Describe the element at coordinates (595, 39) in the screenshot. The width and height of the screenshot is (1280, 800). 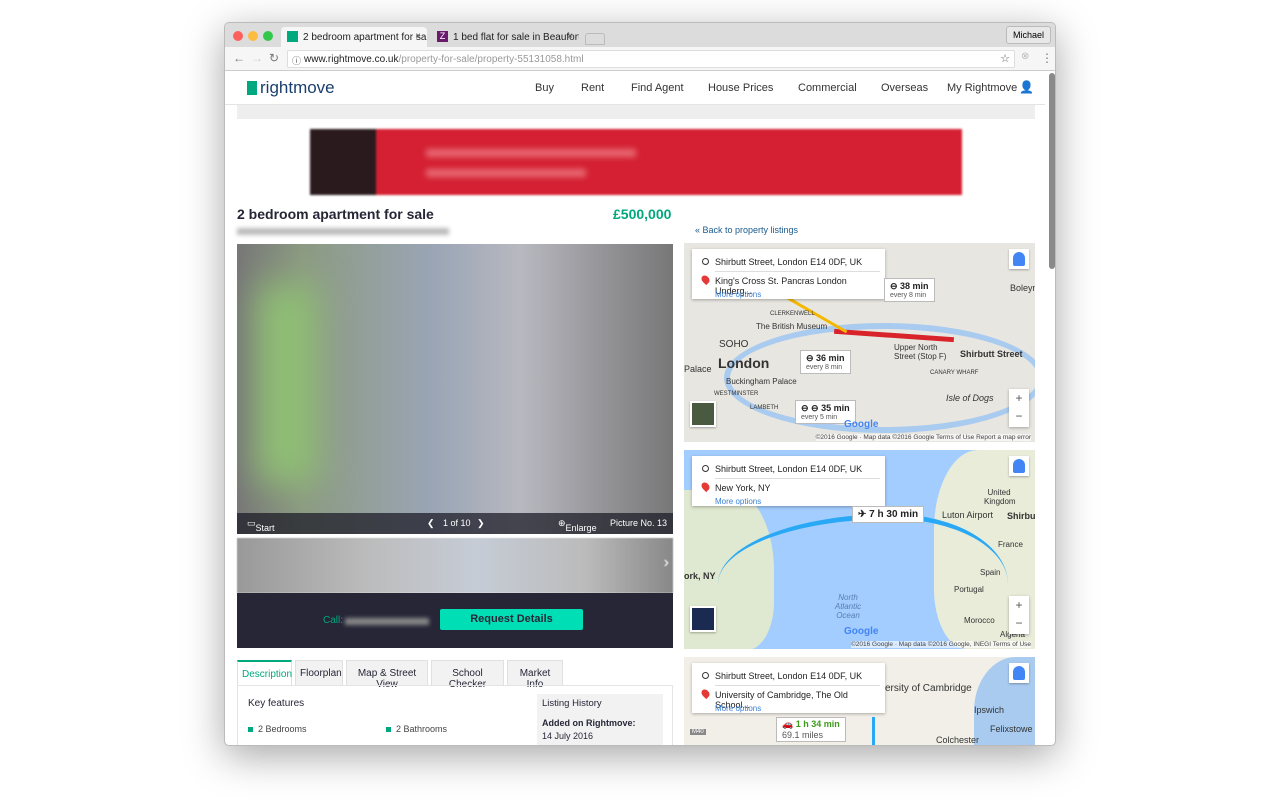
I see `new-tab-button` at that location.